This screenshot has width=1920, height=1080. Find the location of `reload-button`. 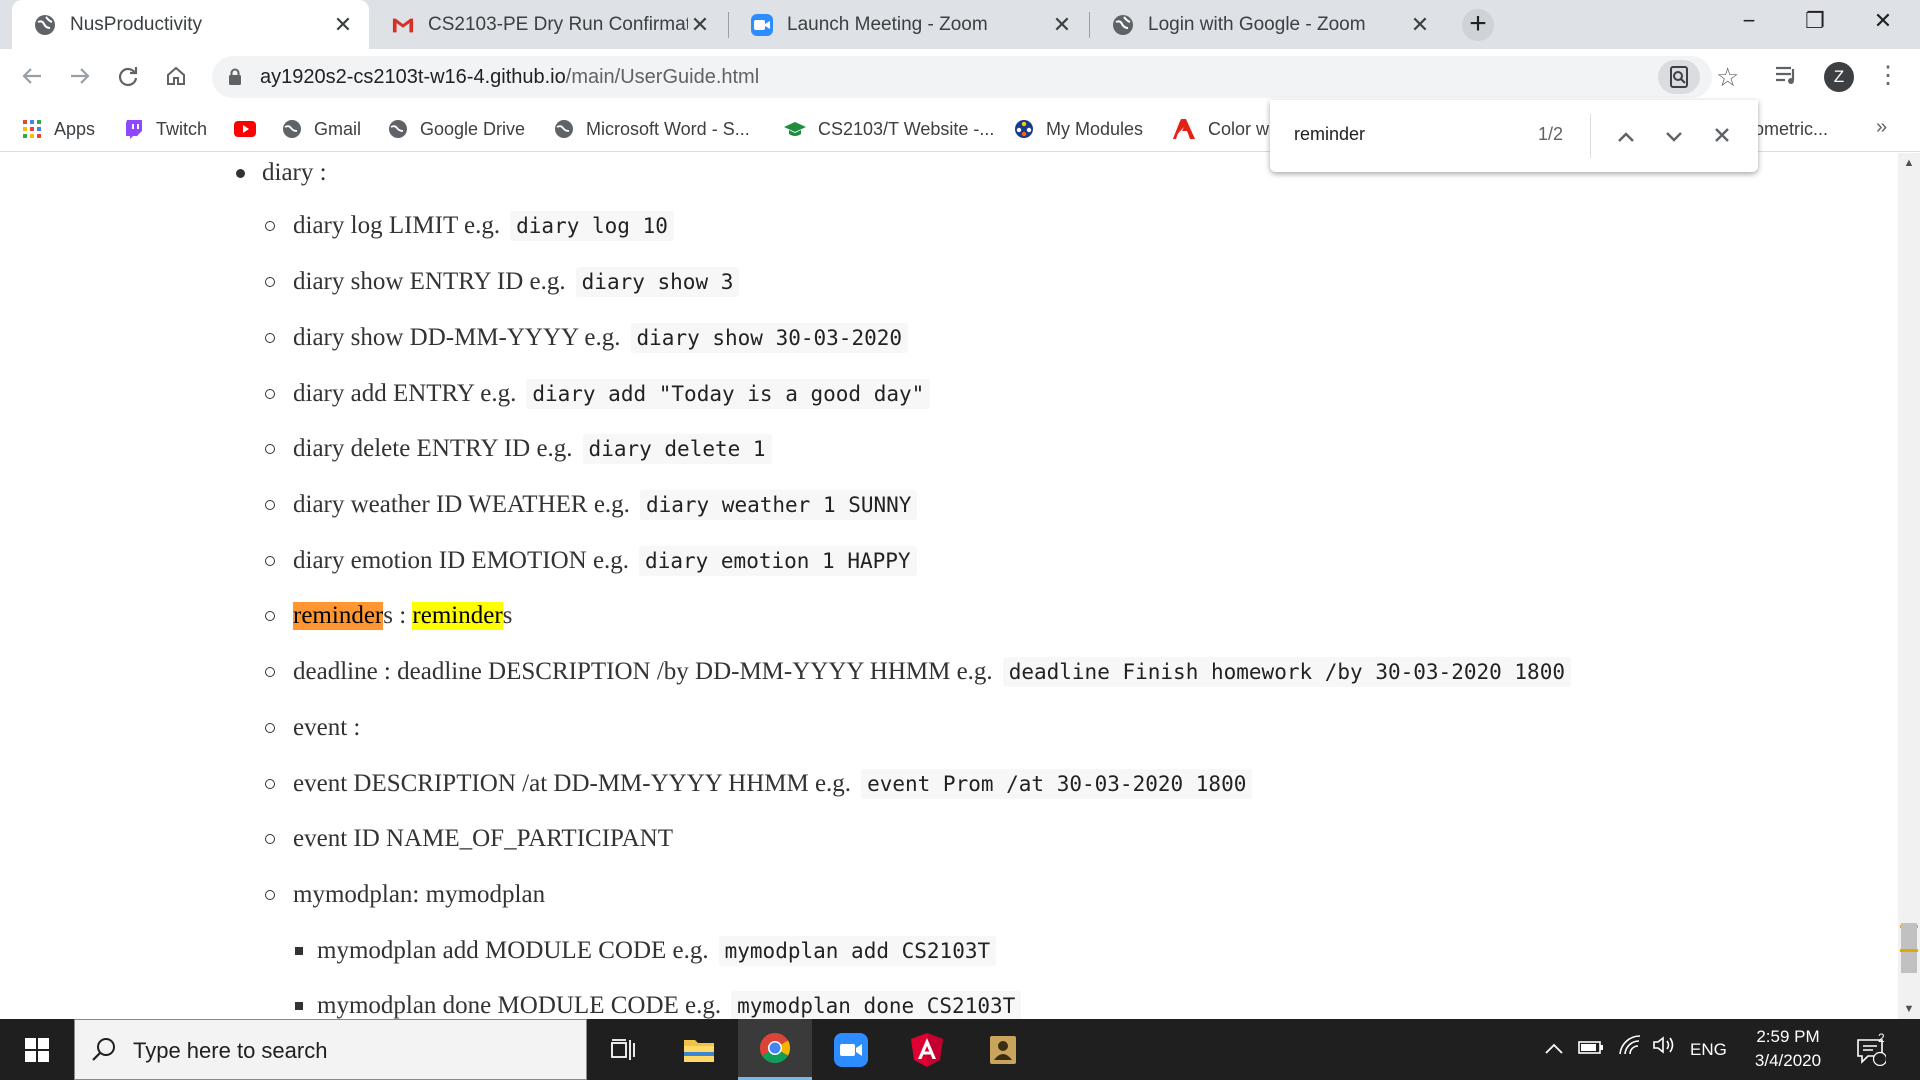

reload-button is located at coordinates (128, 78).